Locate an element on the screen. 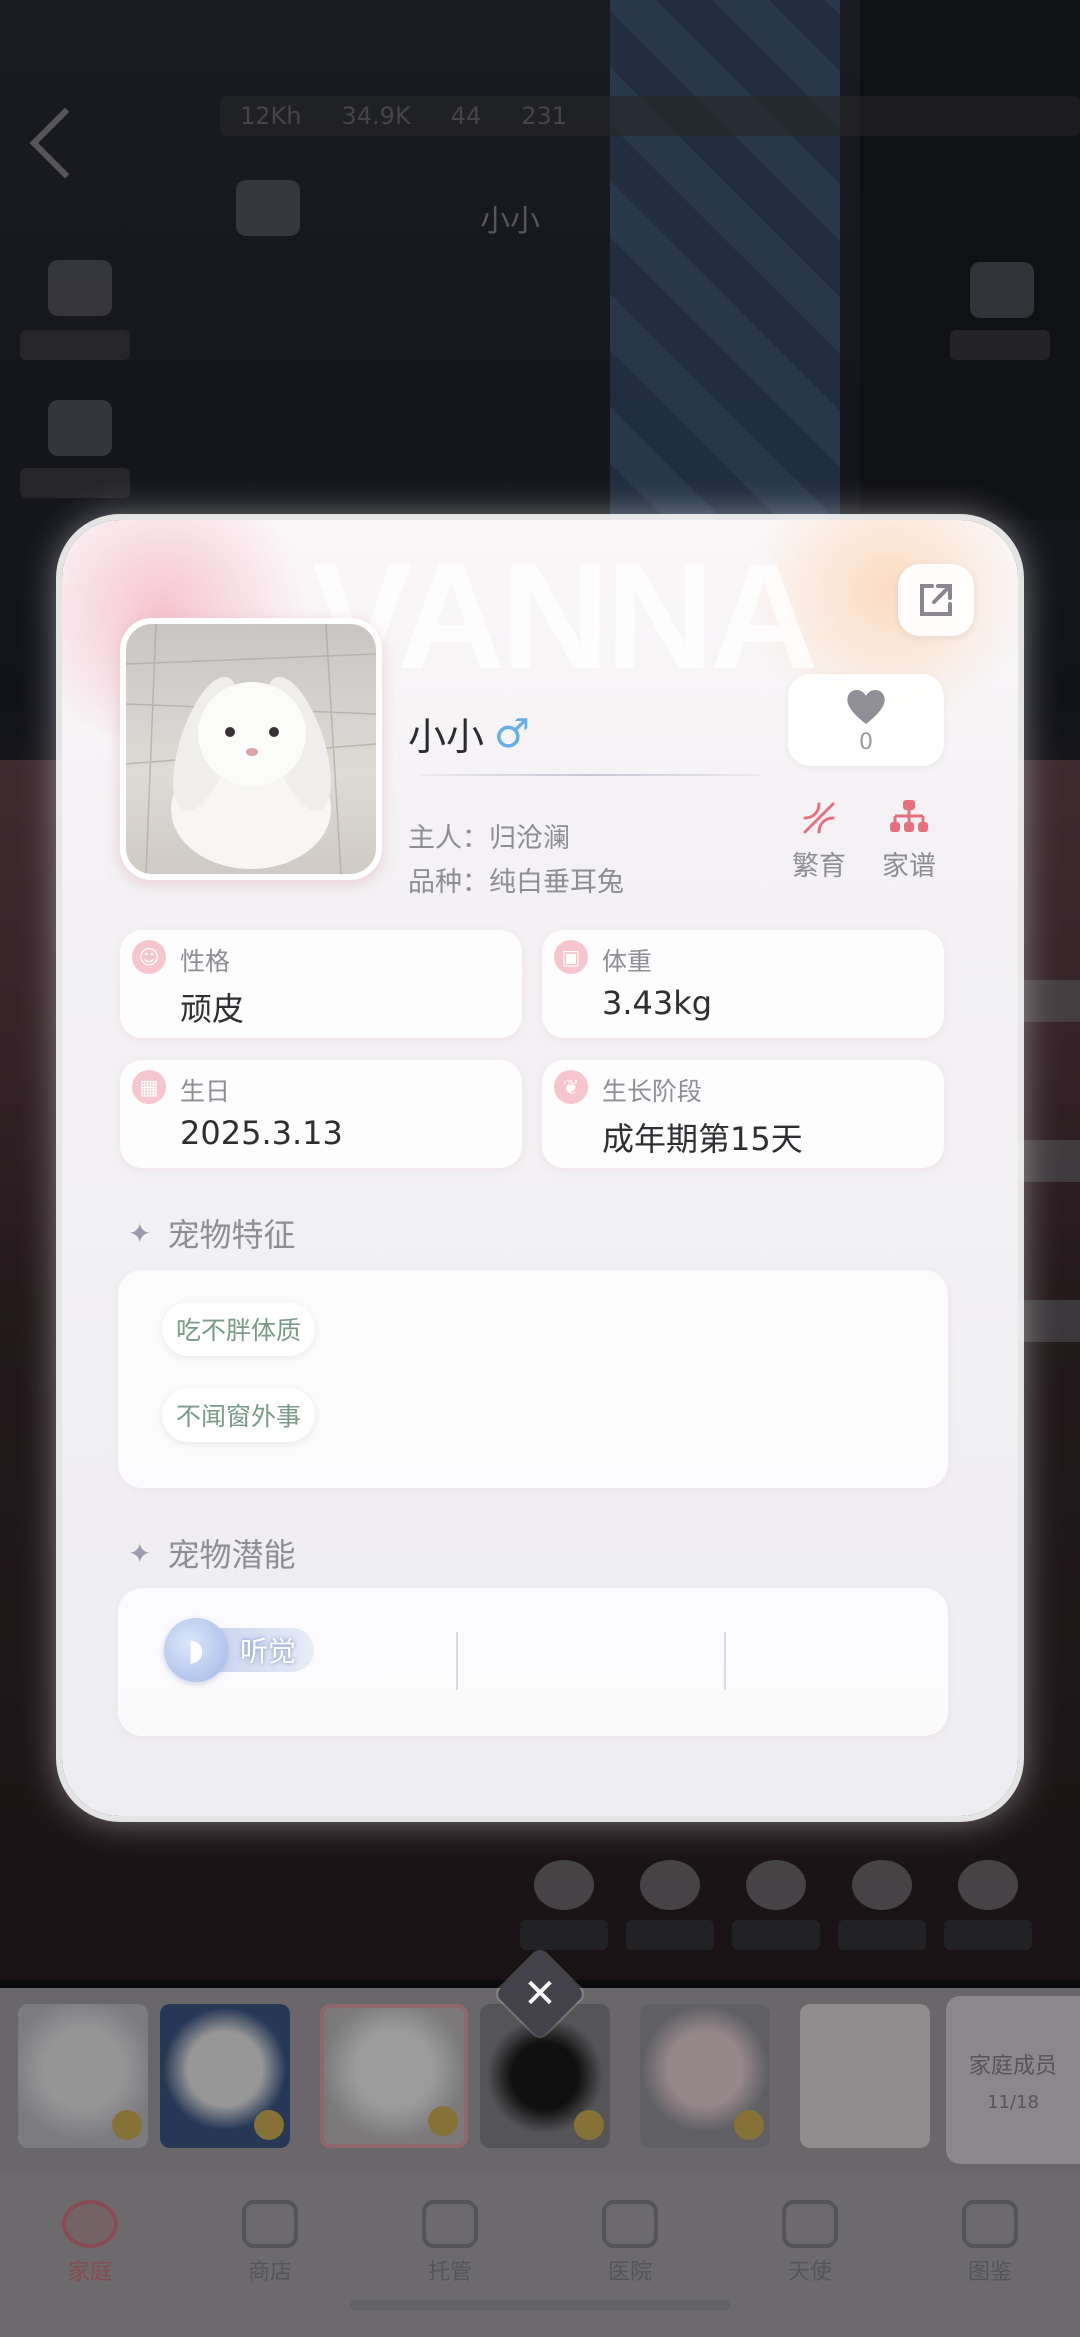 The height and width of the screenshot is (2337, 1080). stat-value: 成年期第15天 is located at coordinates (702, 1139).